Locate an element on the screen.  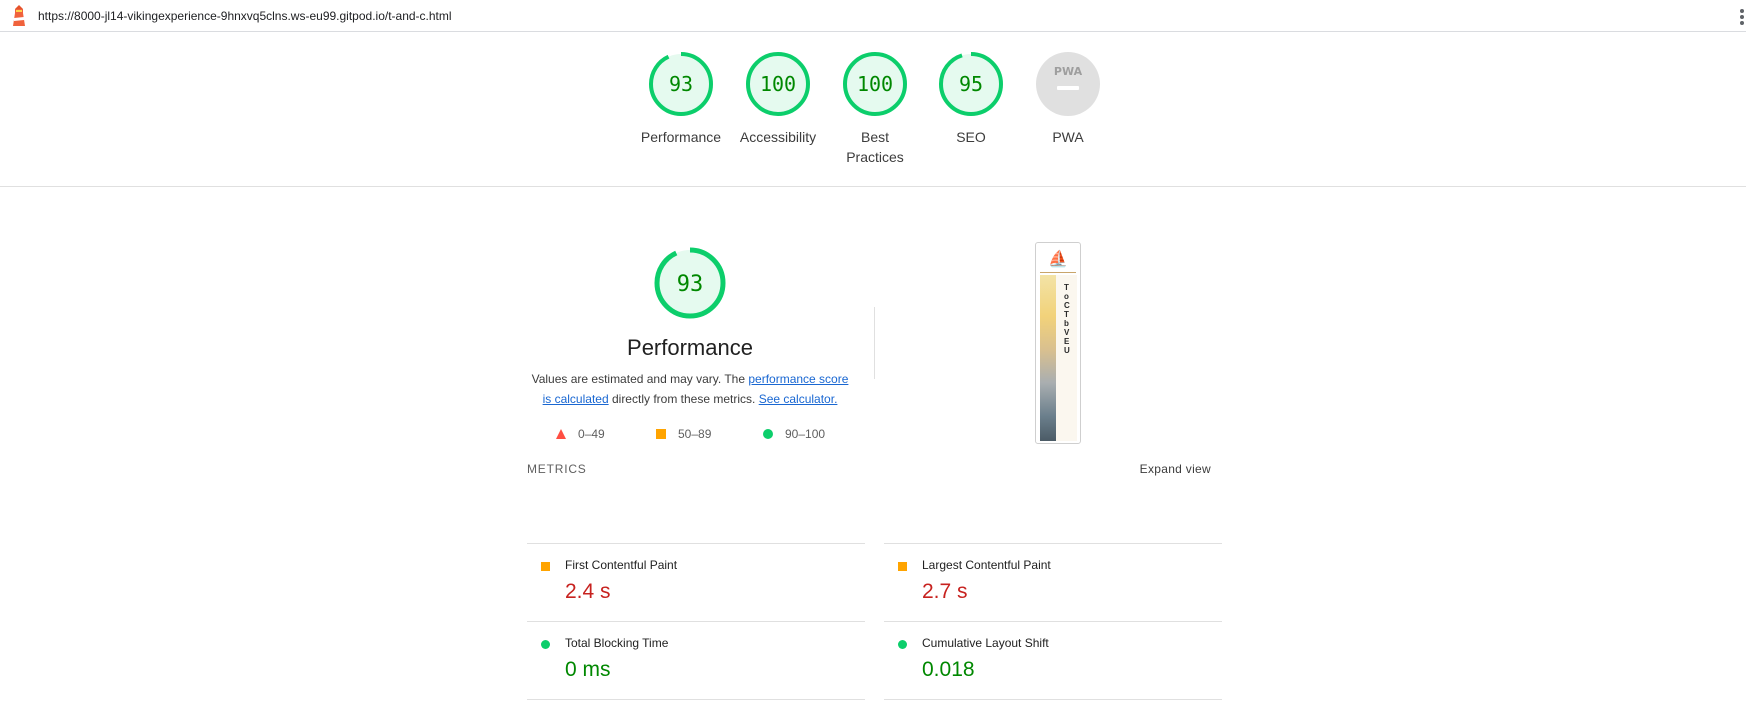
gauge-score: 95 is located at coordinates (971, 84).